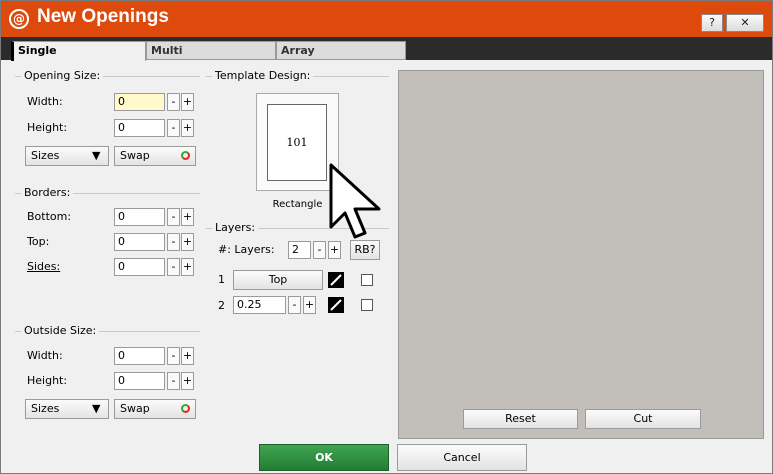  Describe the element at coordinates (135, 155) in the screenshot. I see `opening-swap-label: Swap` at that location.